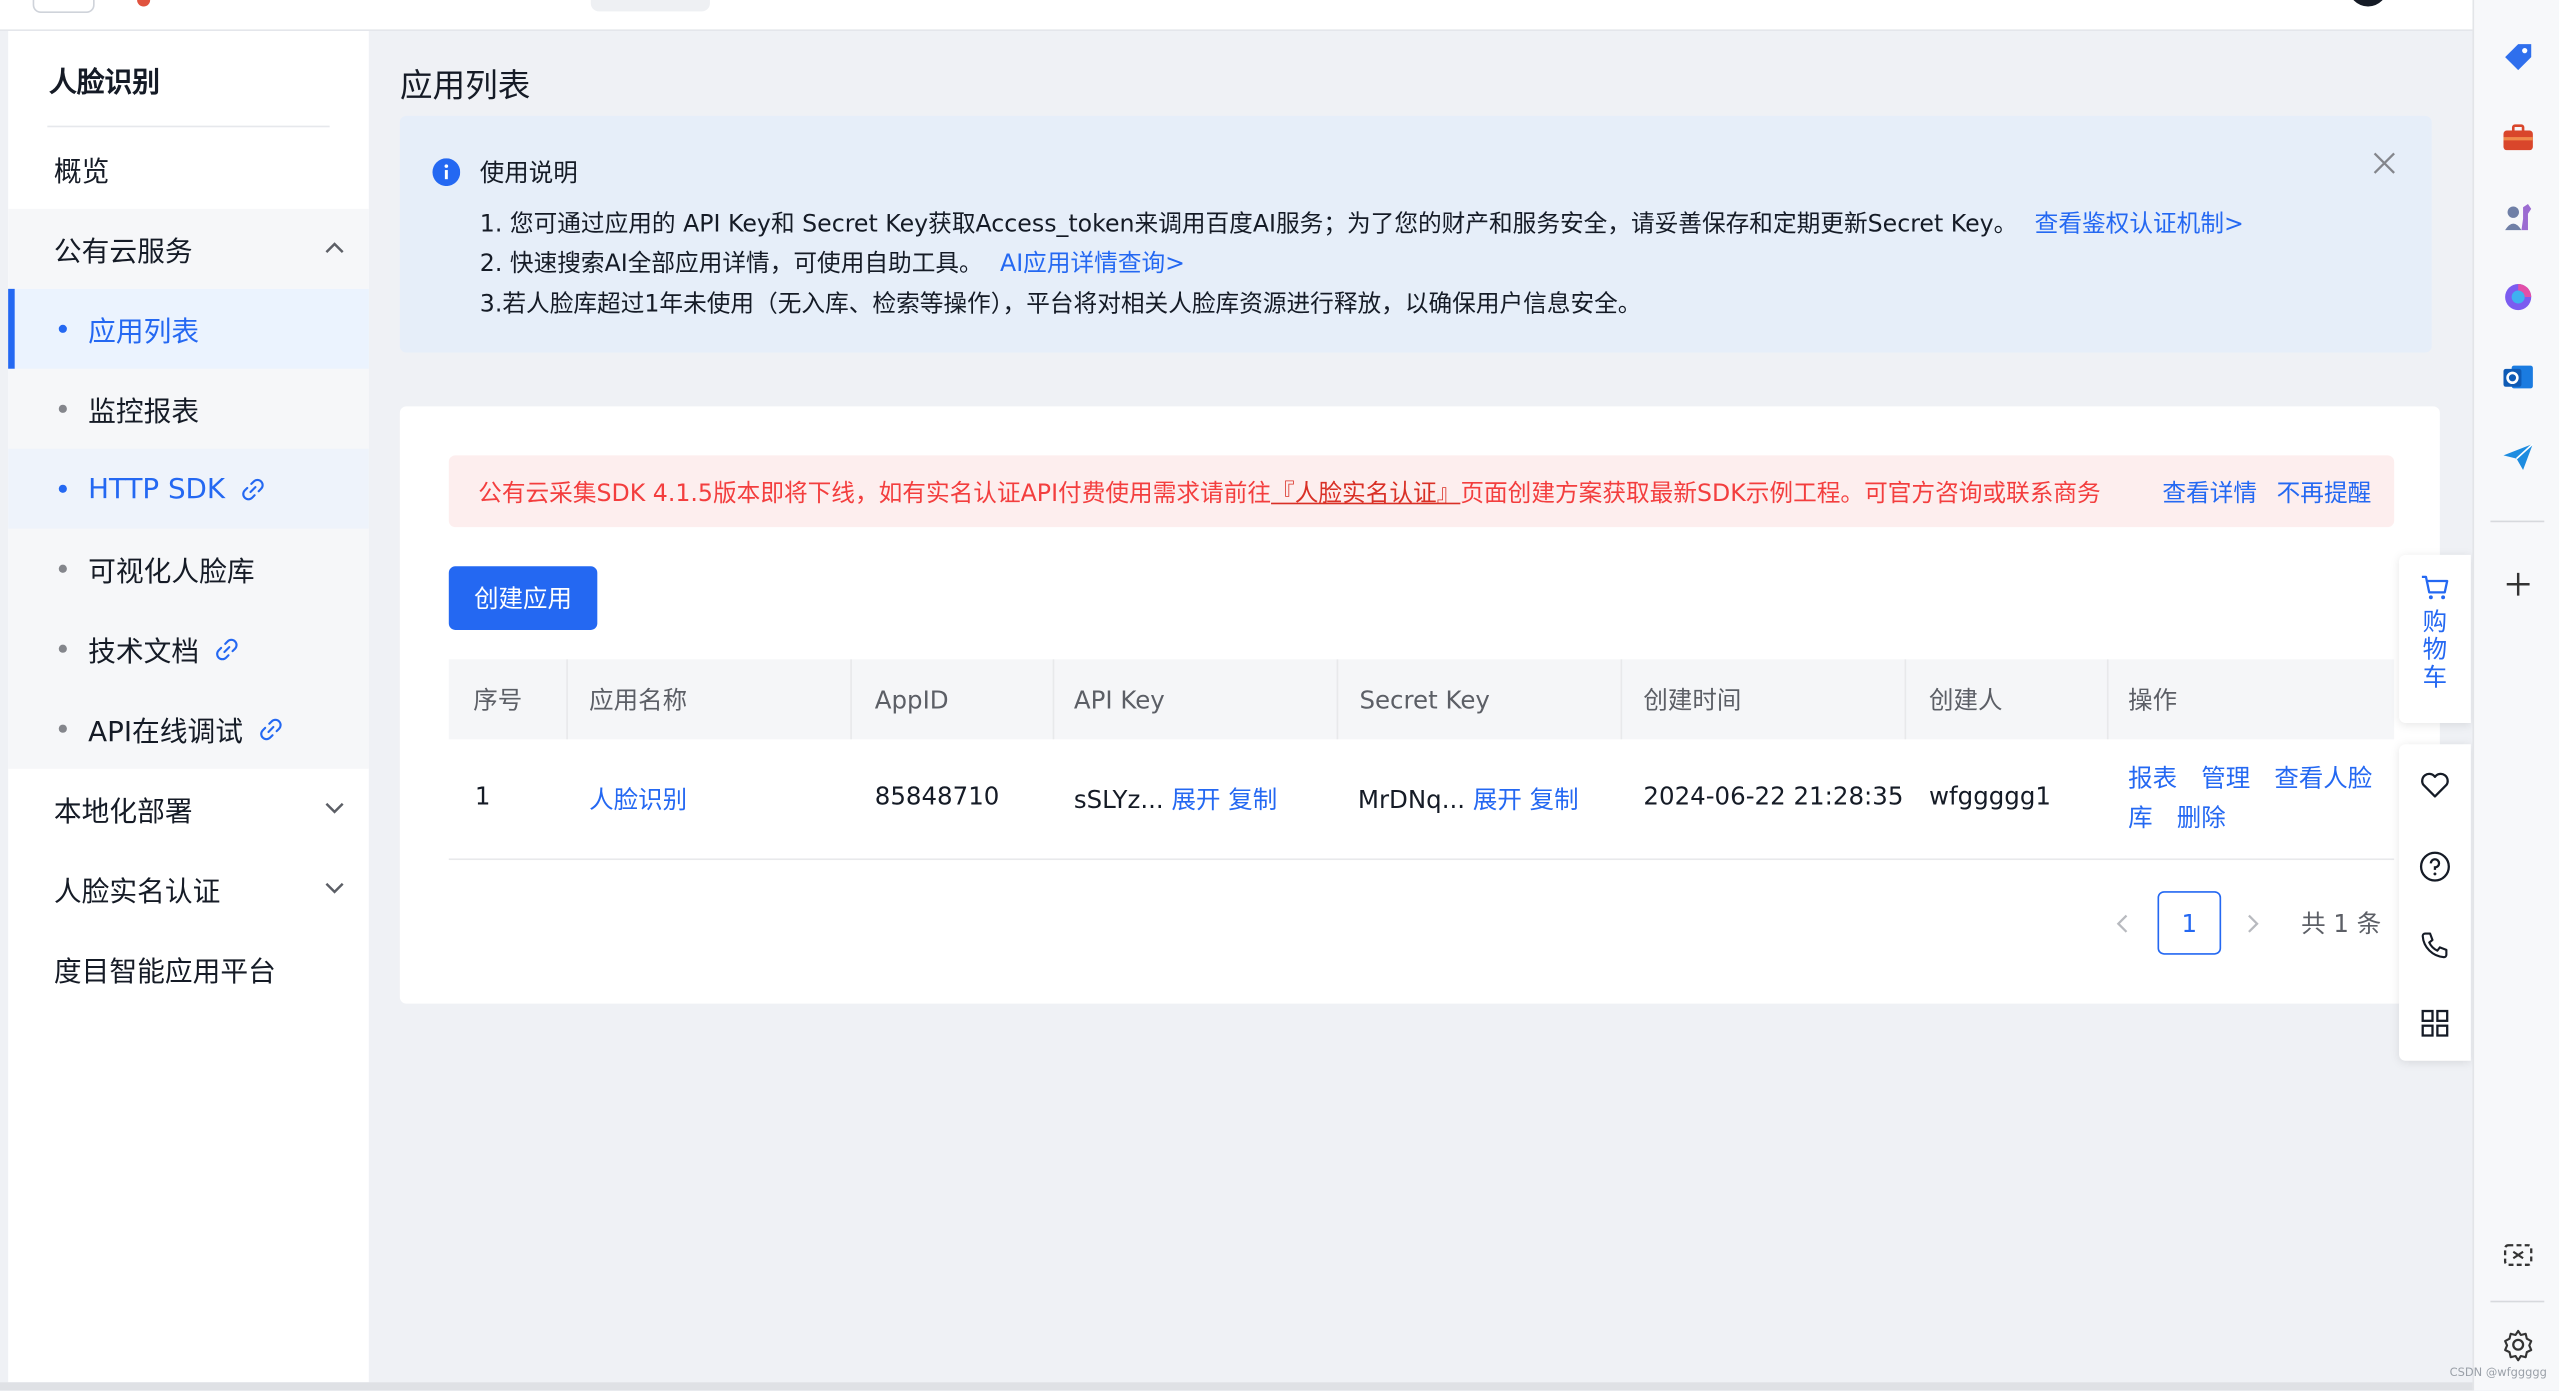  I want to click on cart-icon, so click(2435, 587).